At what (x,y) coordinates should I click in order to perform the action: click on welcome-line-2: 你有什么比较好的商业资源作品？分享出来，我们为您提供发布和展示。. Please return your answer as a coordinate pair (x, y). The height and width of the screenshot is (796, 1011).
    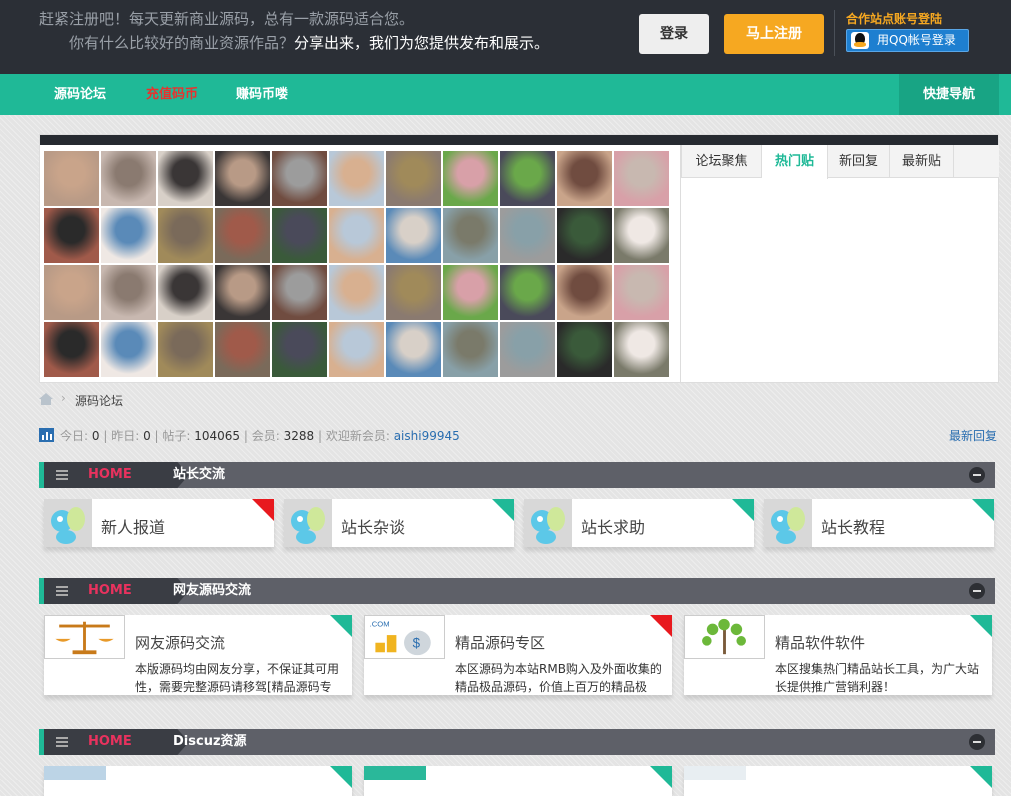
    Looking at the image, I should click on (309, 43).